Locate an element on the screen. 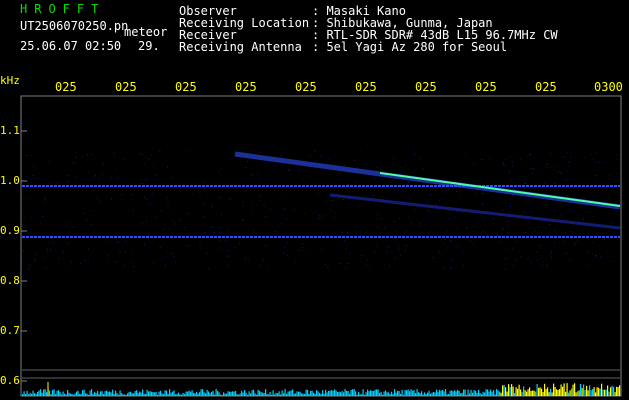 Image resolution: width=629 pixels, height=400 pixels. freq-tick: 0.9 is located at coordinates (10, 230).